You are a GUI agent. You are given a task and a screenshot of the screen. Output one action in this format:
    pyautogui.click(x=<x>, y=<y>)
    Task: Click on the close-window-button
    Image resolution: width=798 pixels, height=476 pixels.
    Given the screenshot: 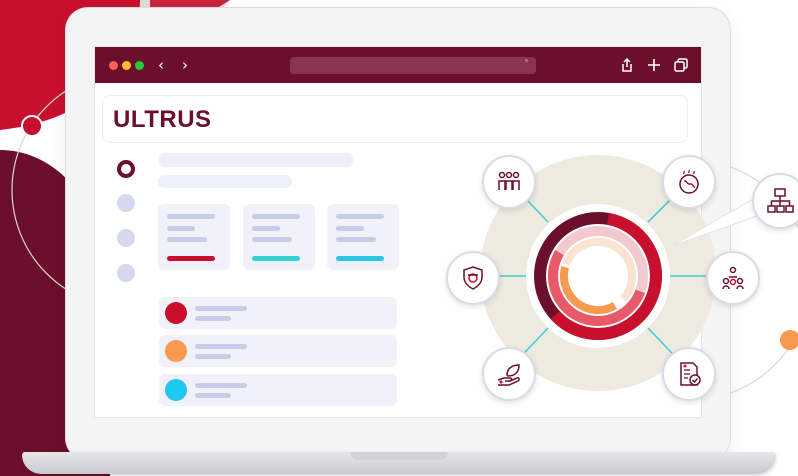 What is the action you would take?
    pyautogui.click(x=113, y=65)
    